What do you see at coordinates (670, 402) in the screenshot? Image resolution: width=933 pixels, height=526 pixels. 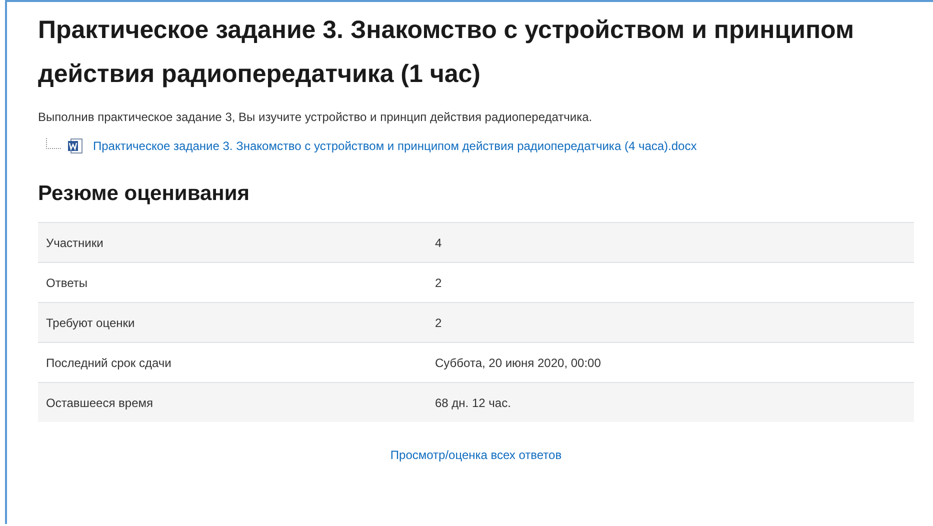 I see `table-cell: 68 дн. 12 час.` at bounding box center [670, 402].